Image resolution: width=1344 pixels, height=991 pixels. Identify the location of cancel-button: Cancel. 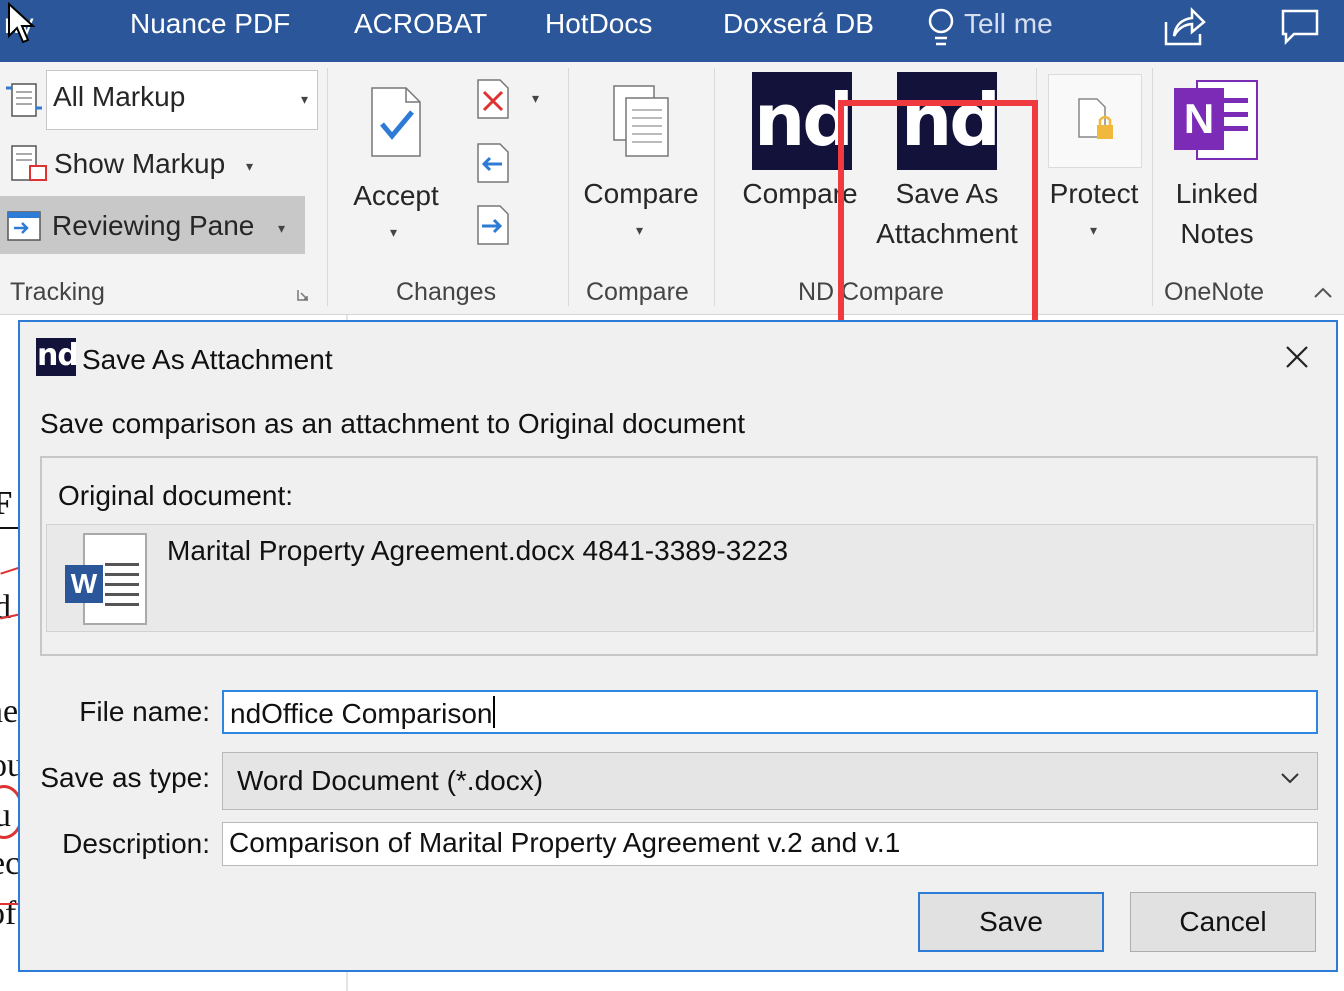
(1223, 922).